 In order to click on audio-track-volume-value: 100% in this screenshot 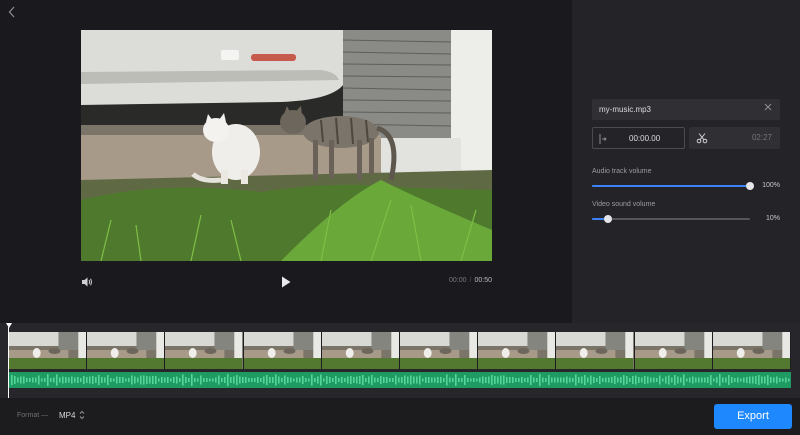, I will do `click(771, 185)`.